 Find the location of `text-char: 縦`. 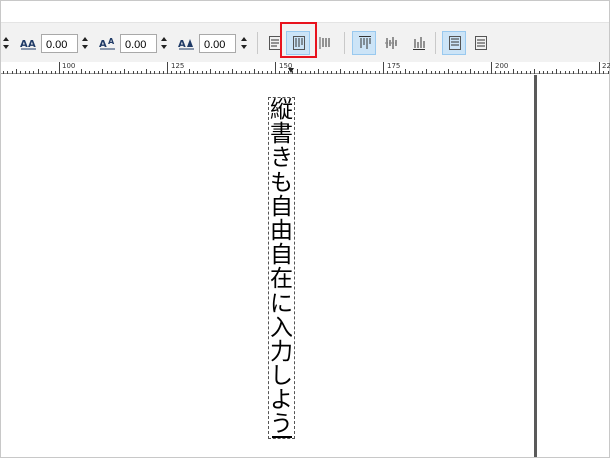

text-char: 縦 is located at coordinates (281, 110).